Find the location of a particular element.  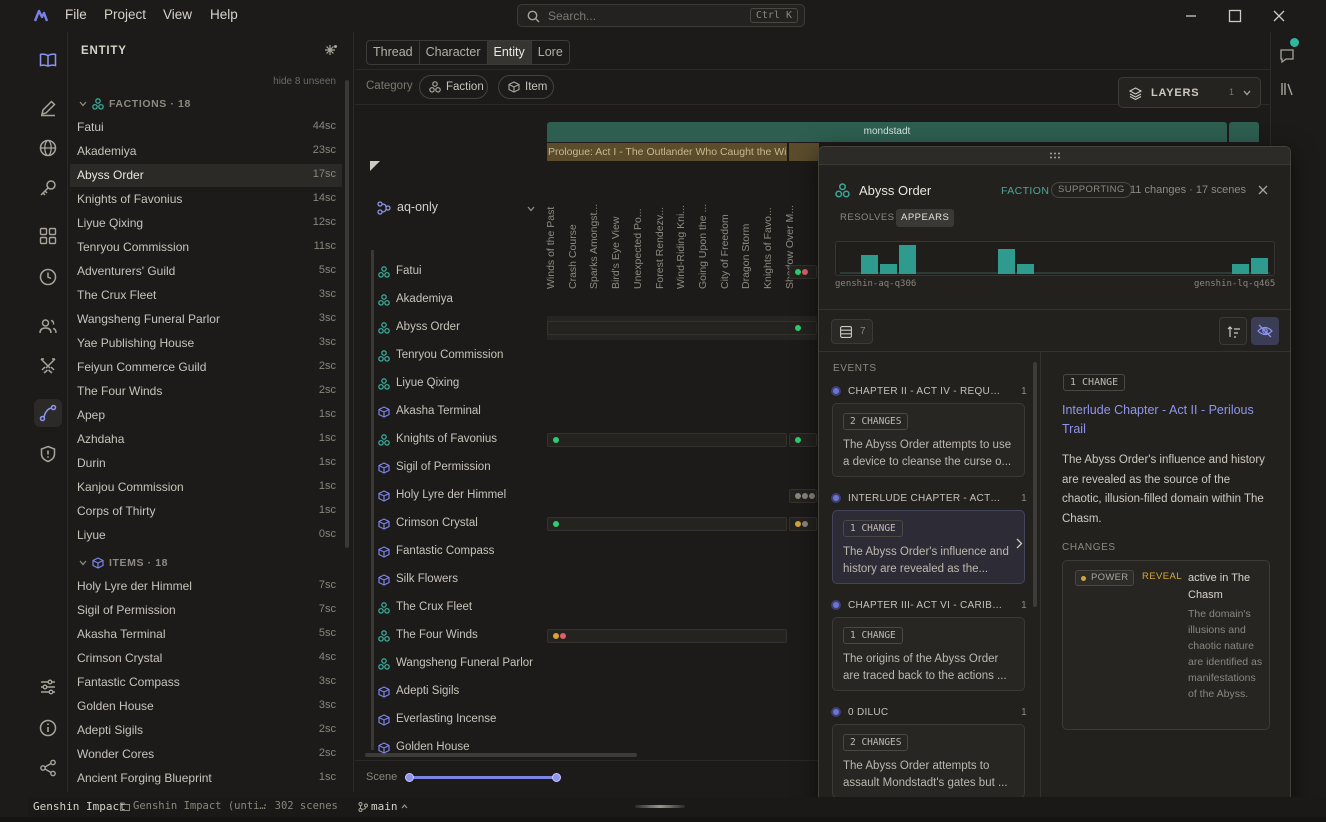

chevron-right-icon is located at coordinates (1019, 543).